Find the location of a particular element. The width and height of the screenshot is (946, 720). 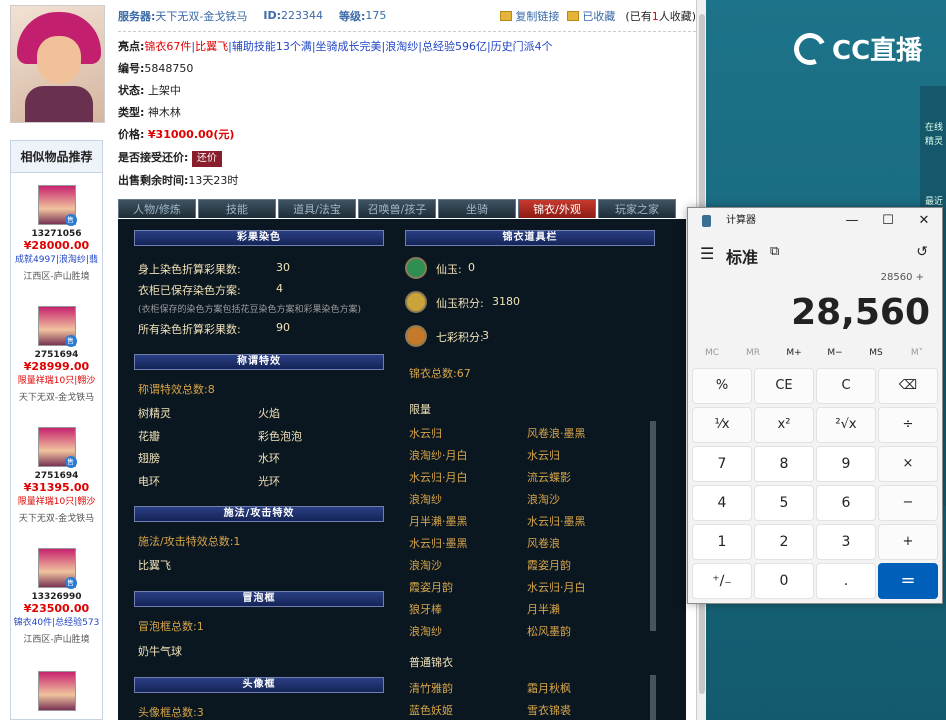

character-avatar is located at coordinates (57, 64).